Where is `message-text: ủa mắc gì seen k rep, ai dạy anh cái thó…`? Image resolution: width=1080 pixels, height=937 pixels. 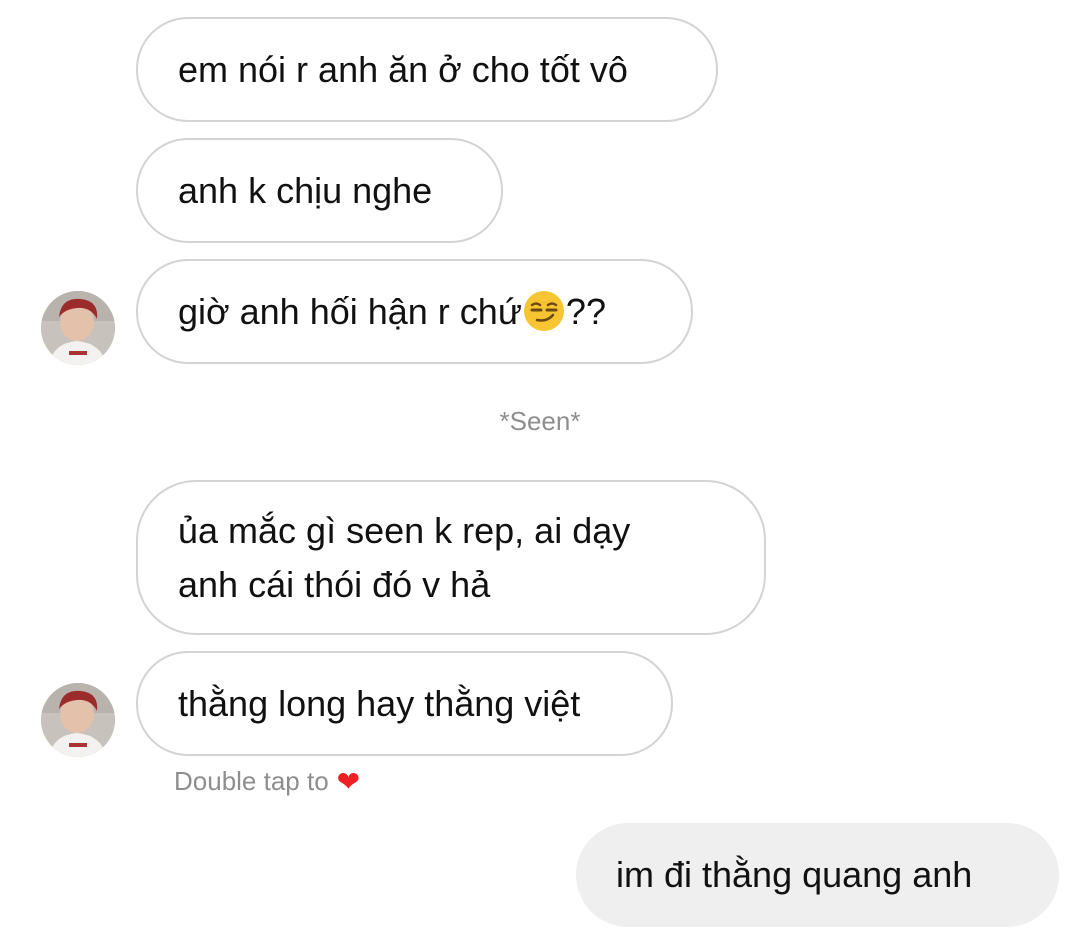
message-text: ủa mắc gì seen k rep, ai dạy anh cái thó… is located at coordinates (404, 558).